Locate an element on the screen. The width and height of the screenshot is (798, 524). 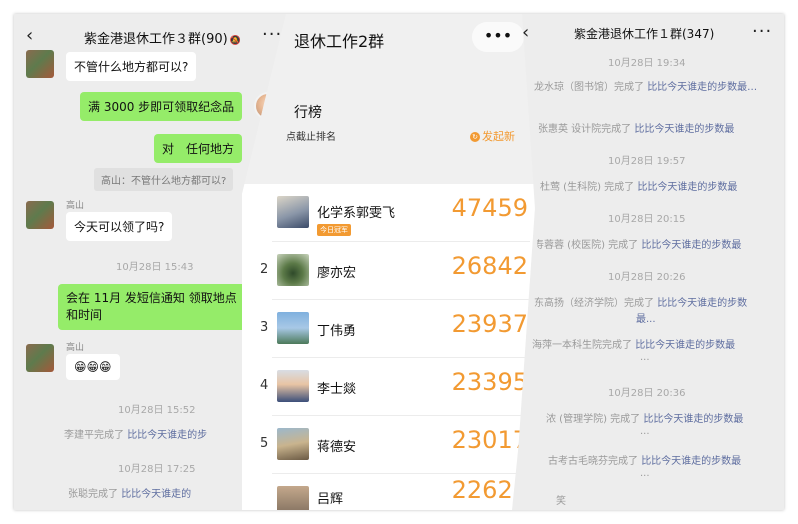
start-new-button: ↻ 发起新 is located at coordinates (492, 136).